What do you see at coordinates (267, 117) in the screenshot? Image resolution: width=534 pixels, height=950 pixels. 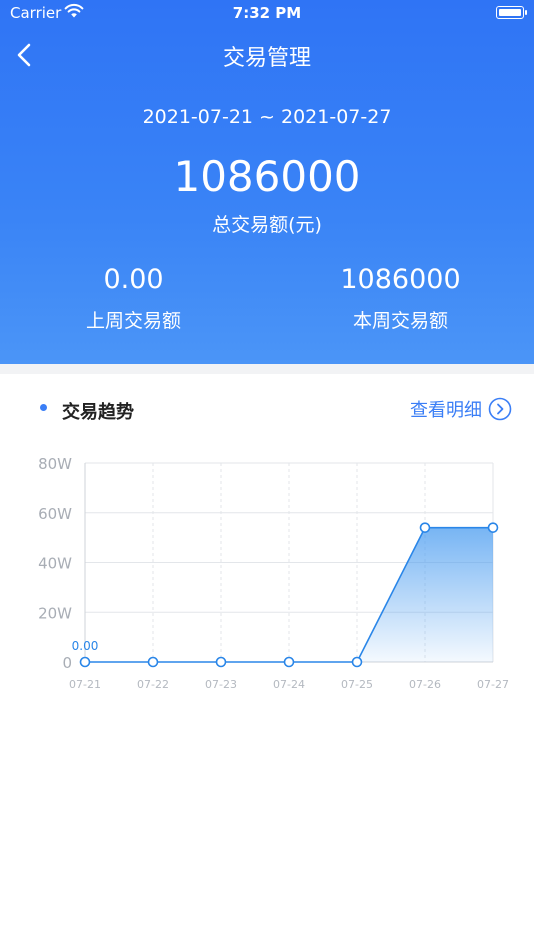 I see `date-range: 2021-07-21 ~ 2021-07-27` at bounding box center [267, 117].